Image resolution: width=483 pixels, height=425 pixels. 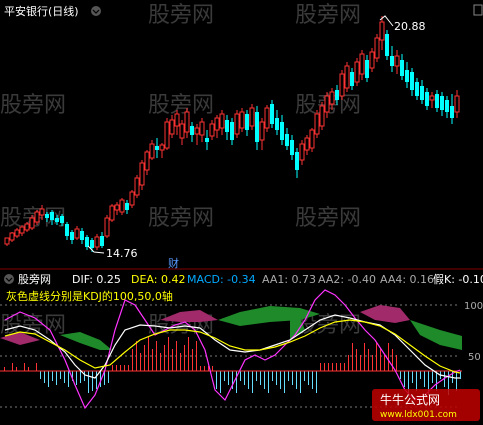 I want to click on site-logo-text: 牛牛公式网, so click(x=410, y=399).